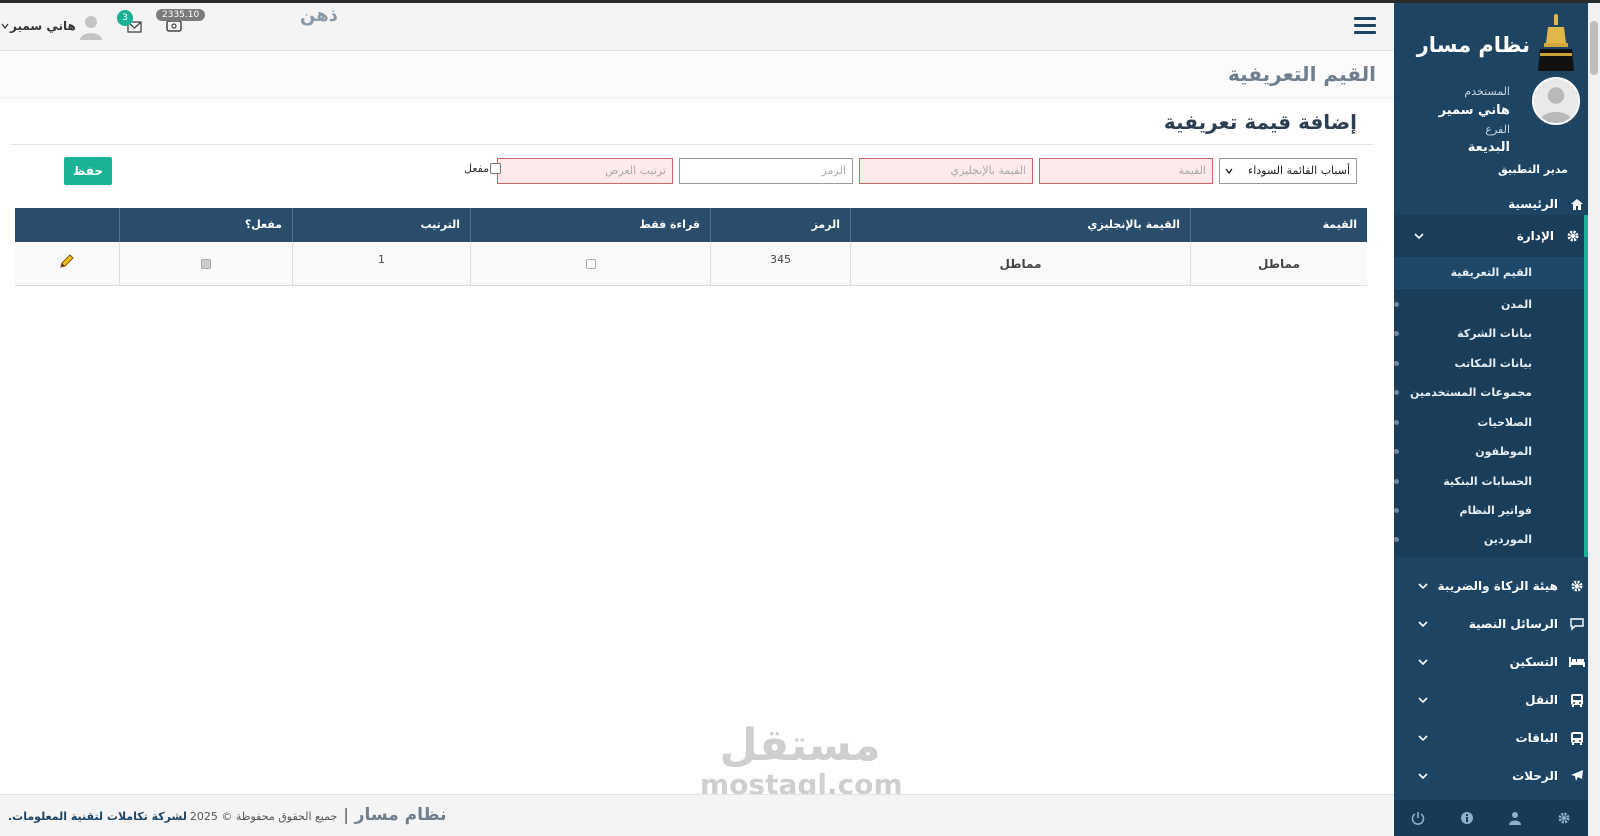 Image resolution: width=1600 pixels, height=836 pixels. Describe the element at coordinates (590, 264) in the screenshot. I see `readonly-checkbox` at that location.